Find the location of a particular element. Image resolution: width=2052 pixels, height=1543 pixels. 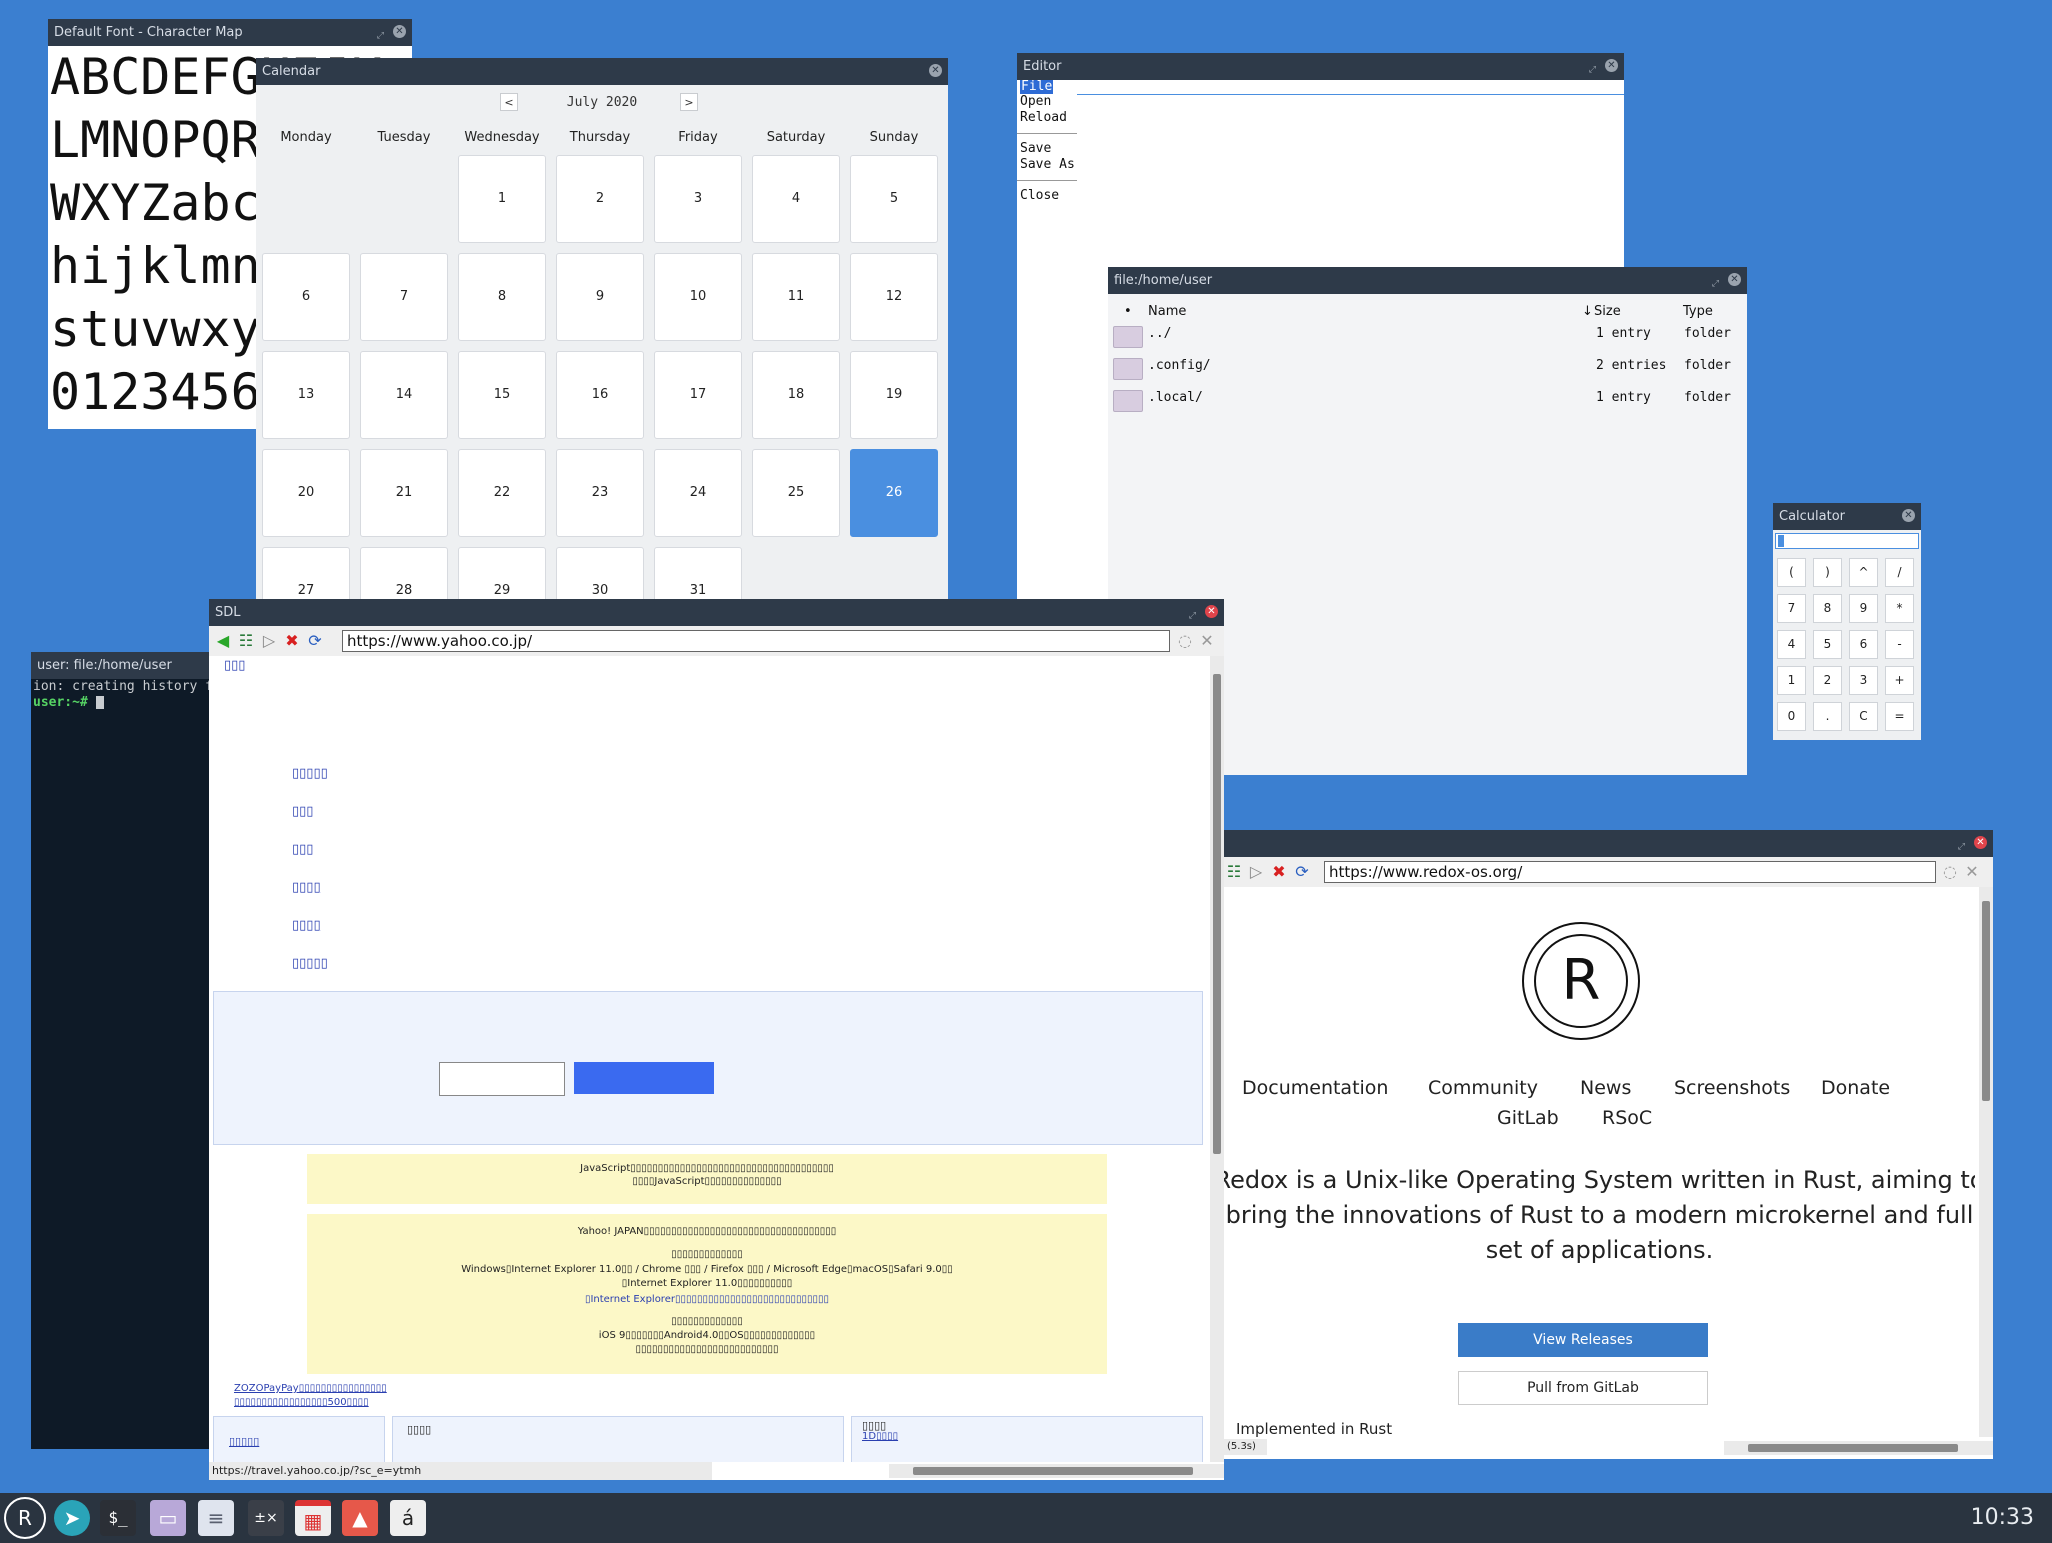

nav-rsoc: RSoC is located at coordinates (1627, 1118).